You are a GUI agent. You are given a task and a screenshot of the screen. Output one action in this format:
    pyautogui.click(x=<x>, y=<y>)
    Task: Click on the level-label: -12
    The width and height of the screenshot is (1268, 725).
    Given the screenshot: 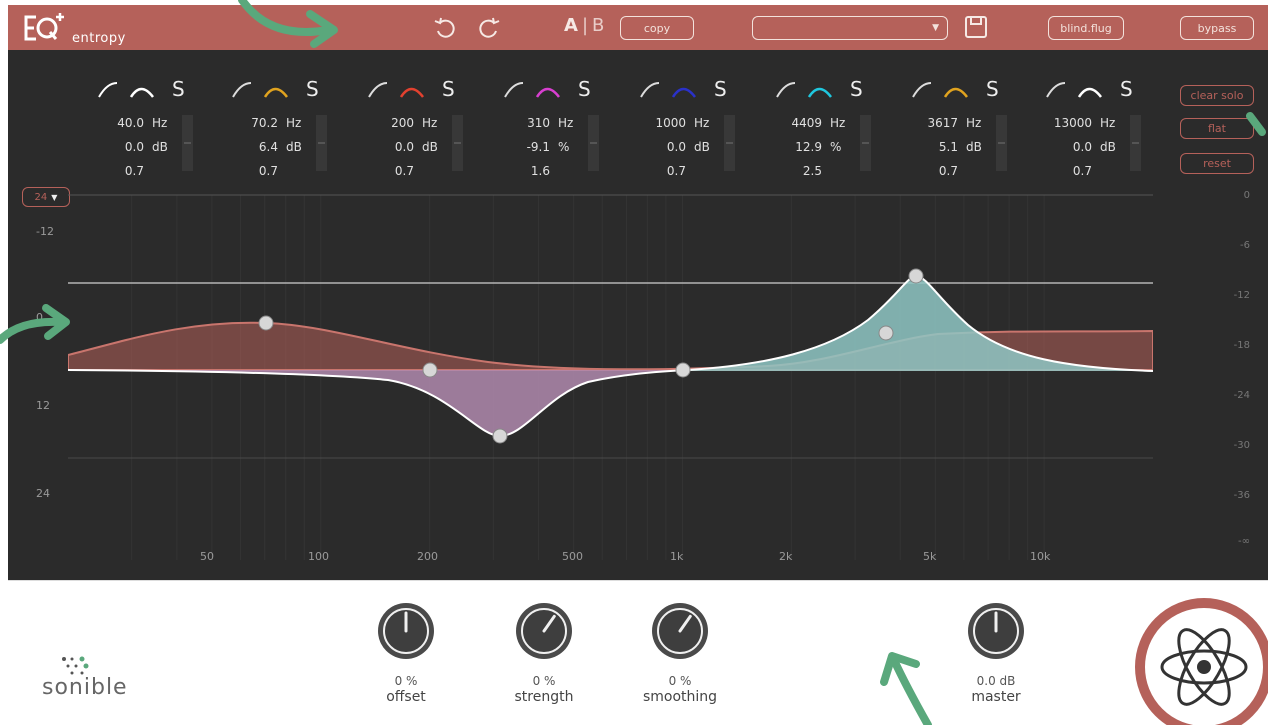 What is the action you would take?
    pyautogui.click(x=1241, y=295)
    